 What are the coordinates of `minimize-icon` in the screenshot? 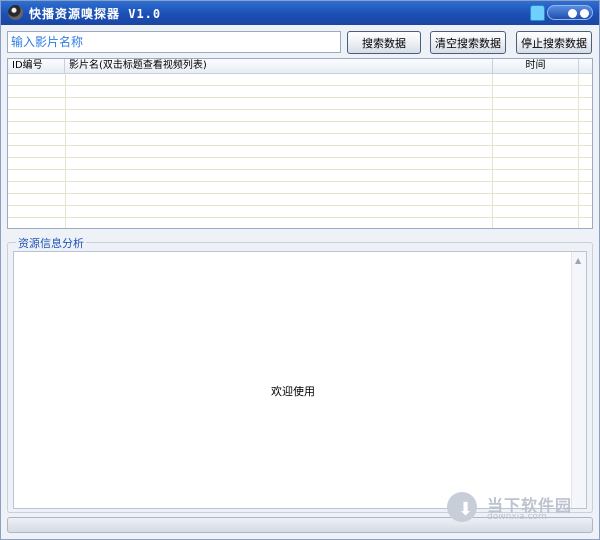 It's located at (572, 13).